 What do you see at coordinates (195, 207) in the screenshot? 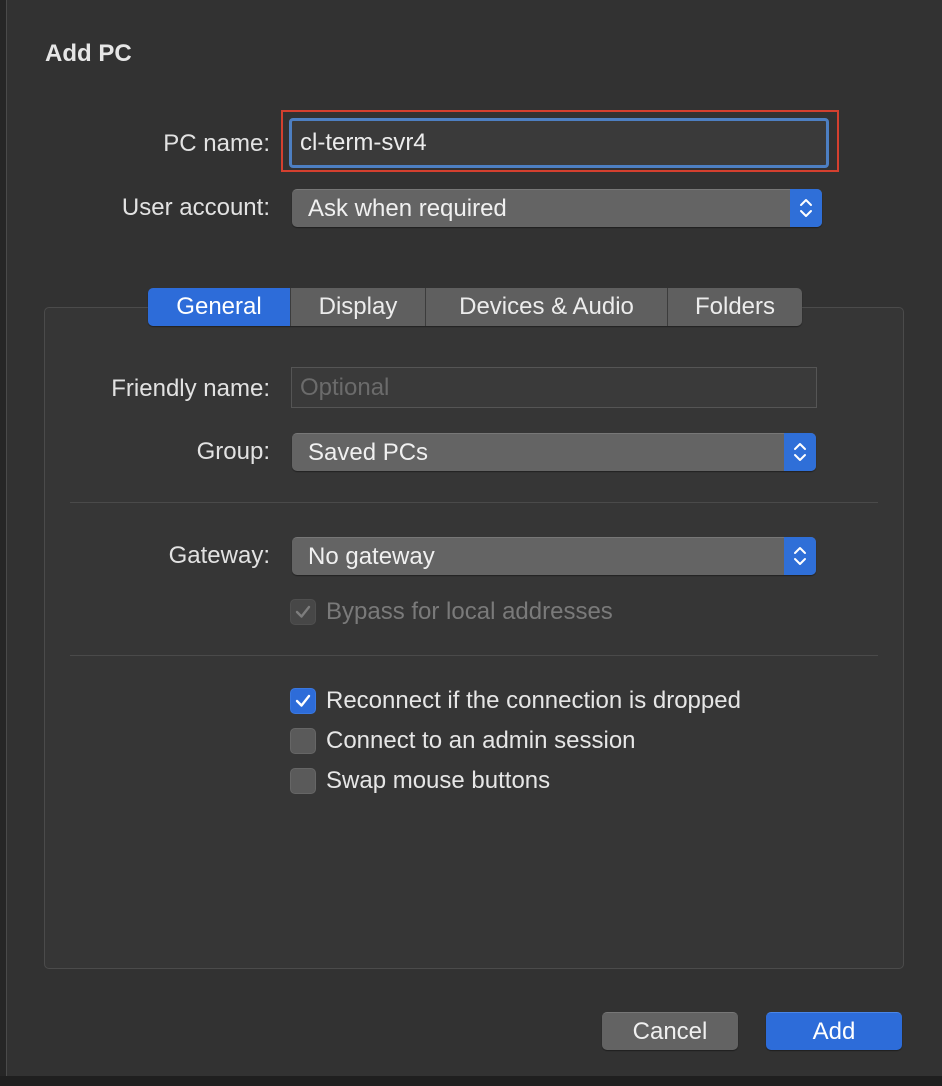
I see `user-account-label: User account:` at bounding box center [195, 207].